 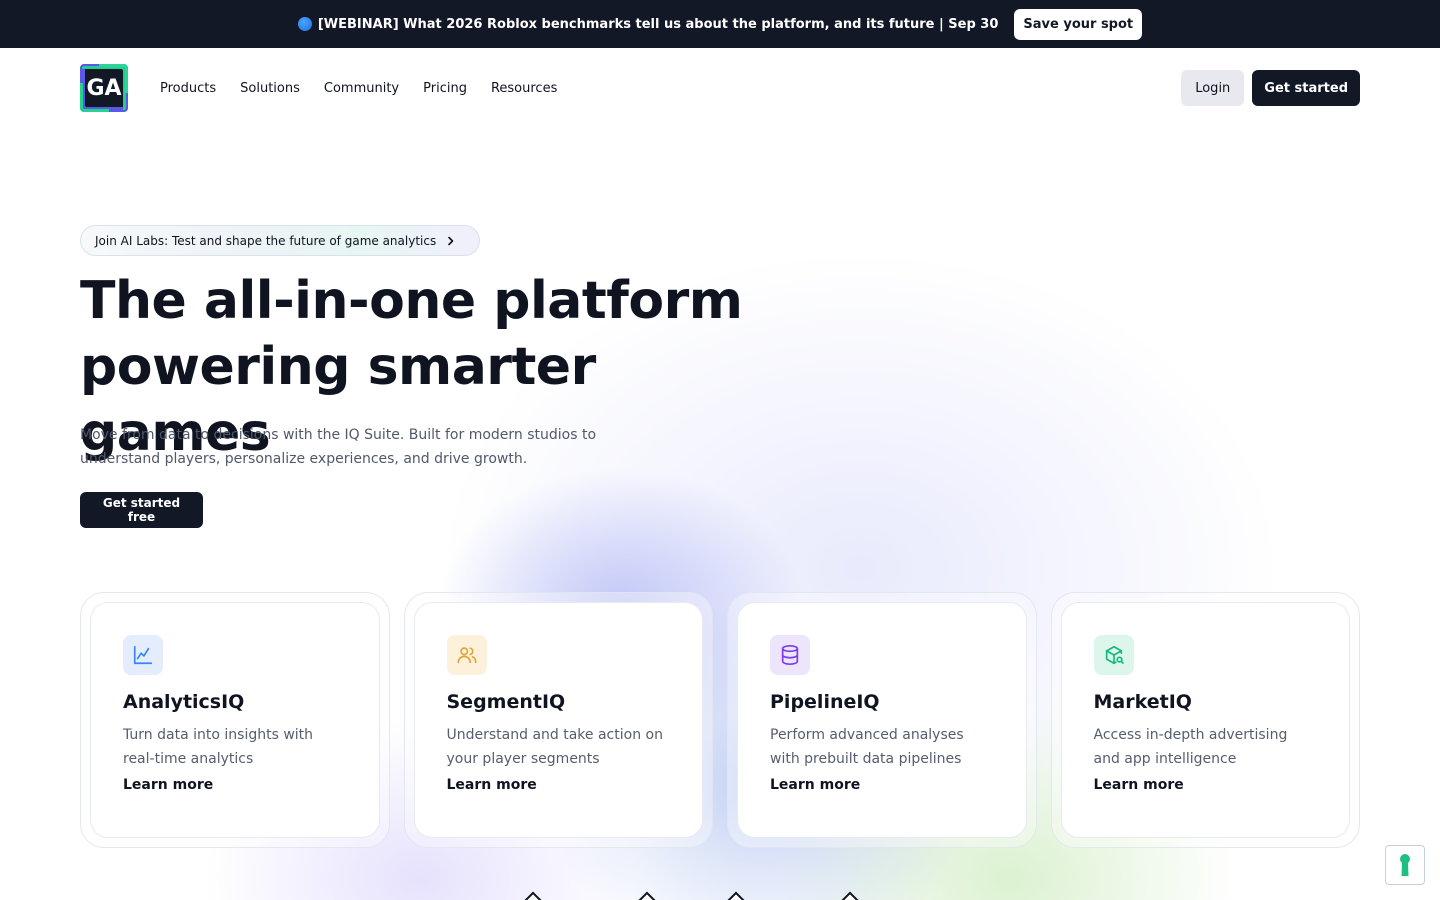 What do you see at coordinates (445, 88) in the screenshot?
I see `nav-item-pricing: Pricing` at bounding box center [445, 88].